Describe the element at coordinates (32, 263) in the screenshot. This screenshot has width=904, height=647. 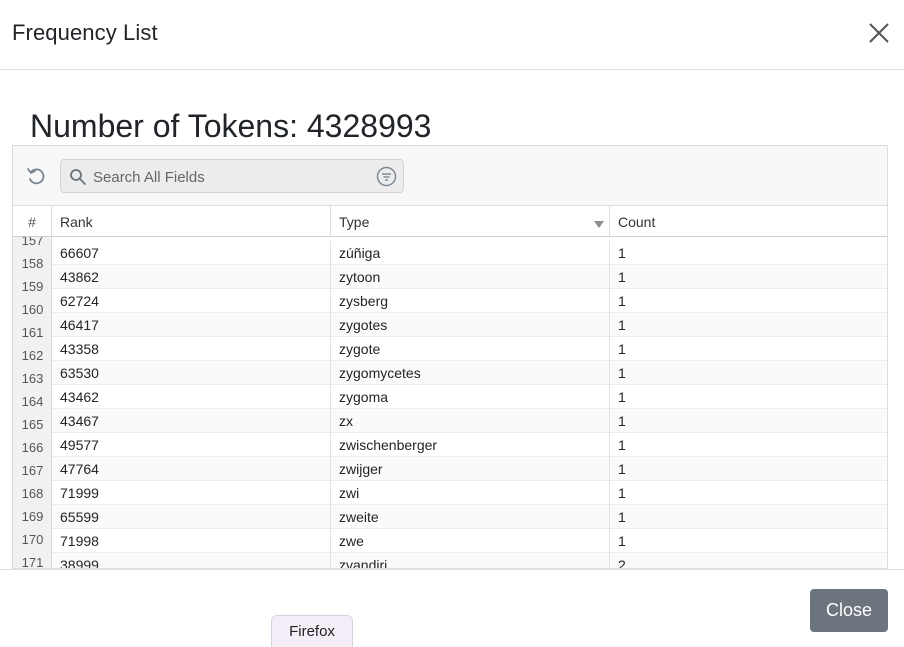
I see `row-number: 158` at that location.